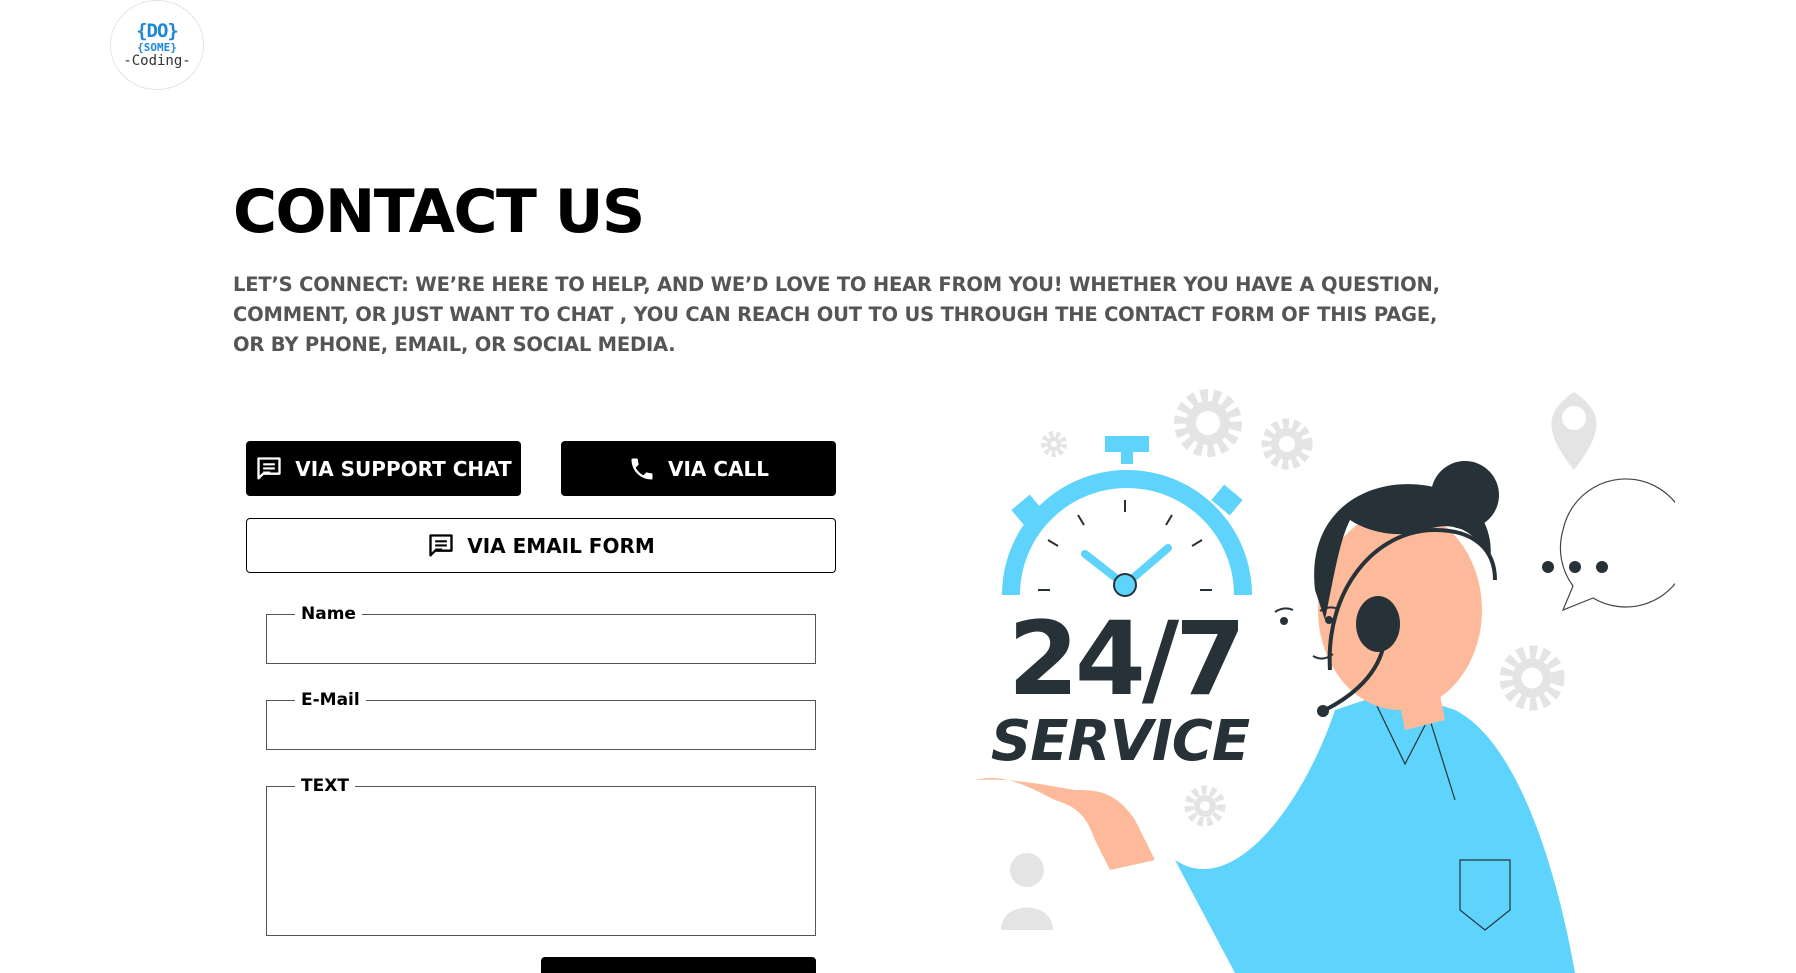 The width and height of the screenshot is (1796, 973). I want to click on email-form-button: VIA EMAIL FORM, so click(541, 545).